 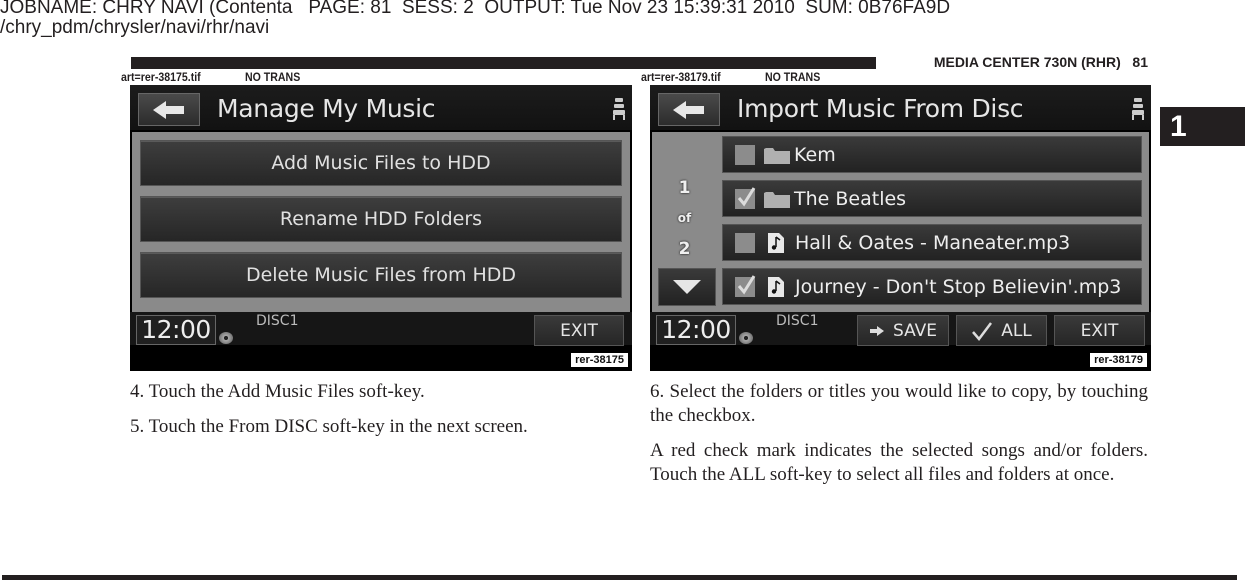 What do you see at coordinates (381, 275) in the screenshot?
I see `delete-music-files-button: Delete Music Files from HDD` at bounding box center [381, 275].